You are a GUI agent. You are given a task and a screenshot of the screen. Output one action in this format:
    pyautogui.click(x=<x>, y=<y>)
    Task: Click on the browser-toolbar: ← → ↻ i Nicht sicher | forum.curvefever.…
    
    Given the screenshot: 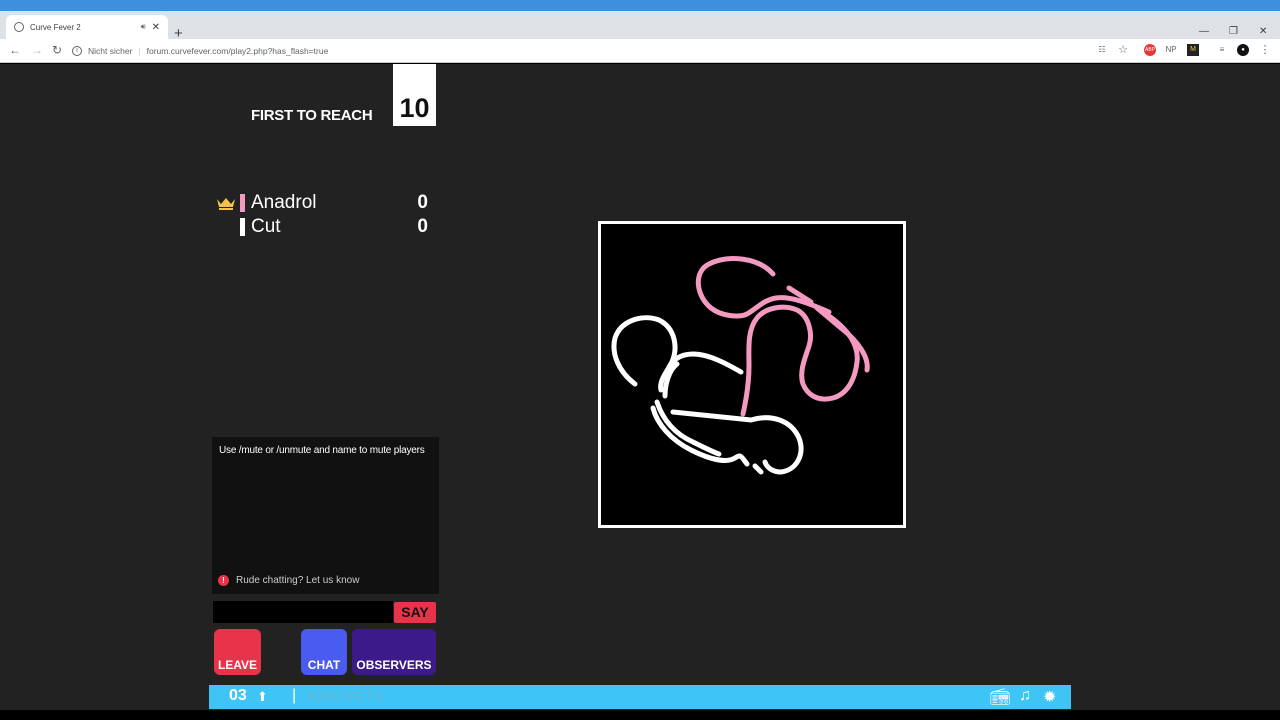 What is the action you would take?
    pyautogui.click(x=640, y=51)
    